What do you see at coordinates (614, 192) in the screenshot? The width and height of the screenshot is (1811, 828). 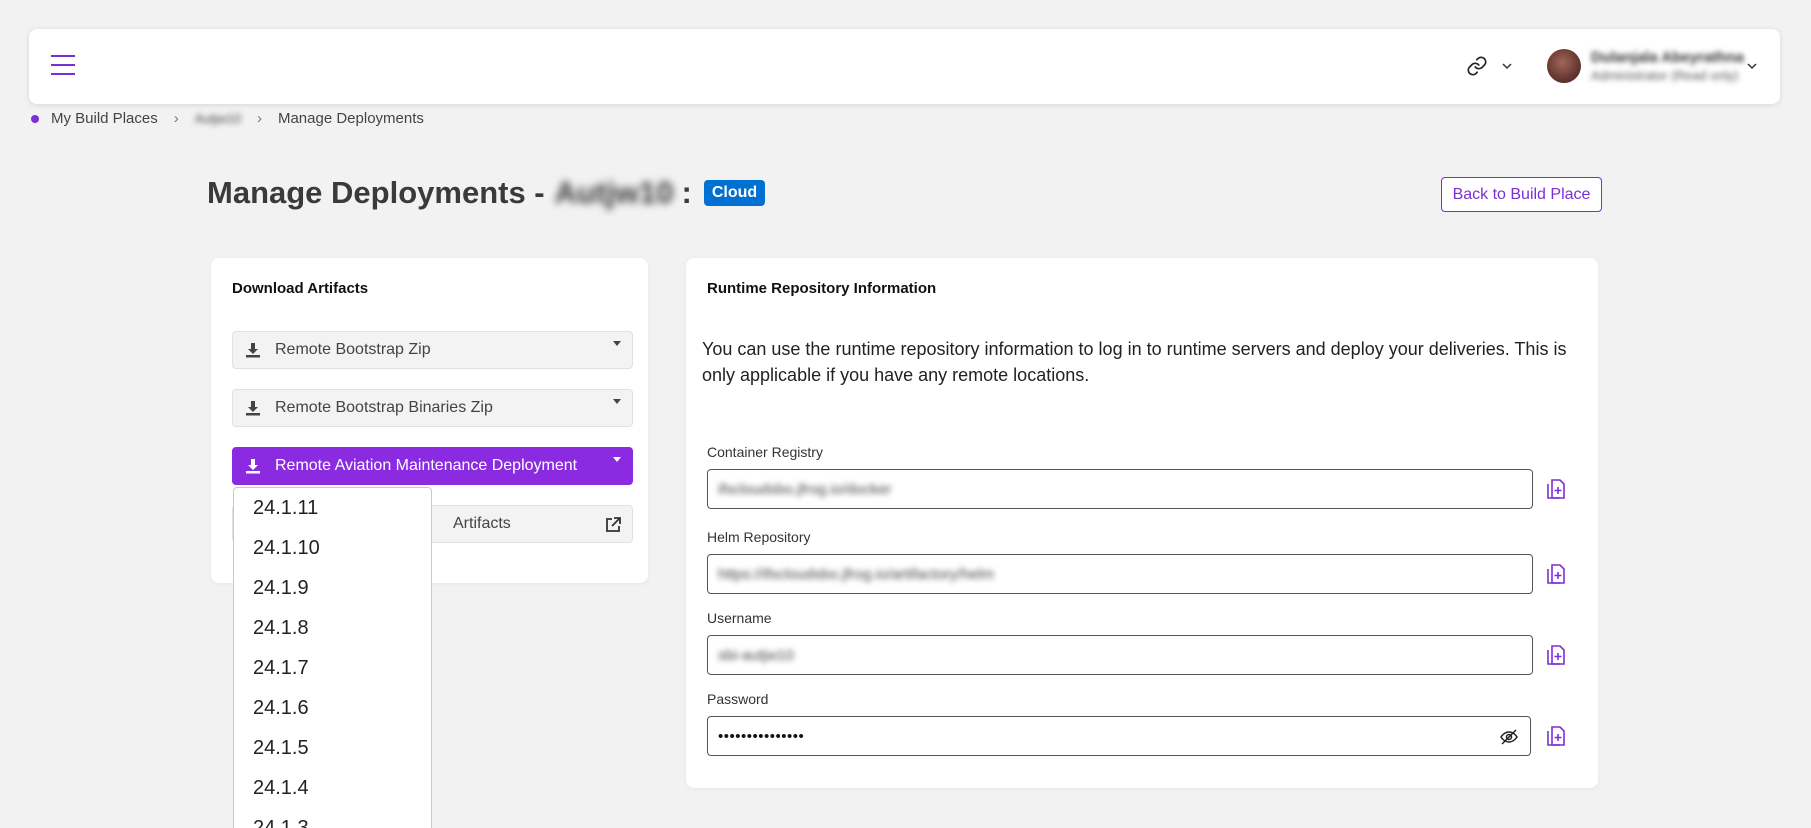 I see `page-title-id: Autjw10` at bounding box center [614, 192].